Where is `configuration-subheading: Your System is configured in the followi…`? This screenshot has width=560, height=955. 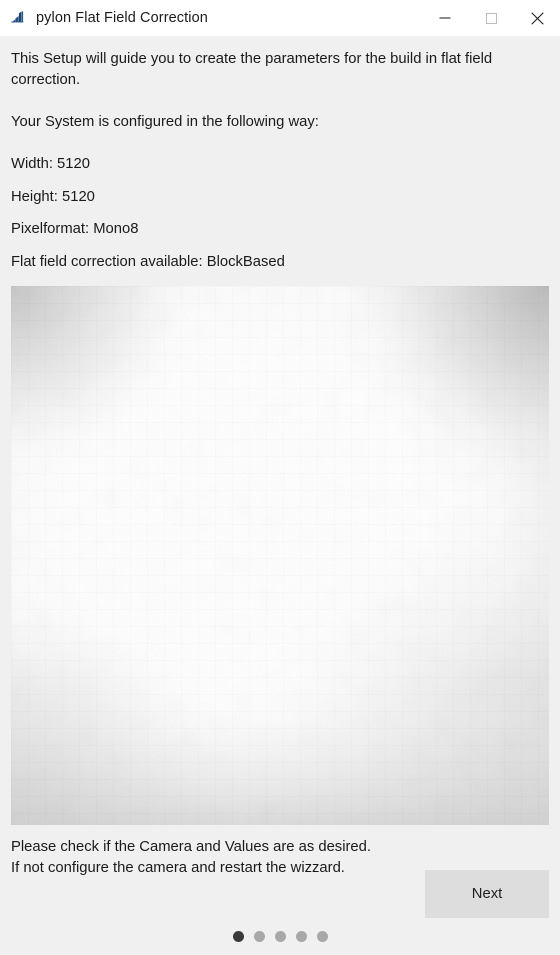 configuration-subheading: Your System is configured in the followi… is located at coordinates (165, 122).